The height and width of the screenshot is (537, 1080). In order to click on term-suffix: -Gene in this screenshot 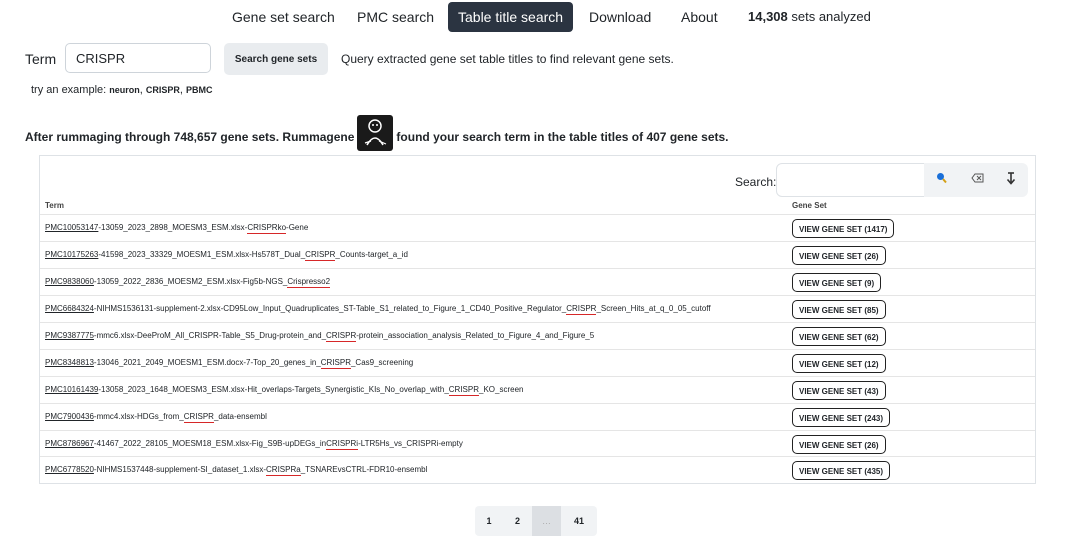, I will do `click(297, 227)`.